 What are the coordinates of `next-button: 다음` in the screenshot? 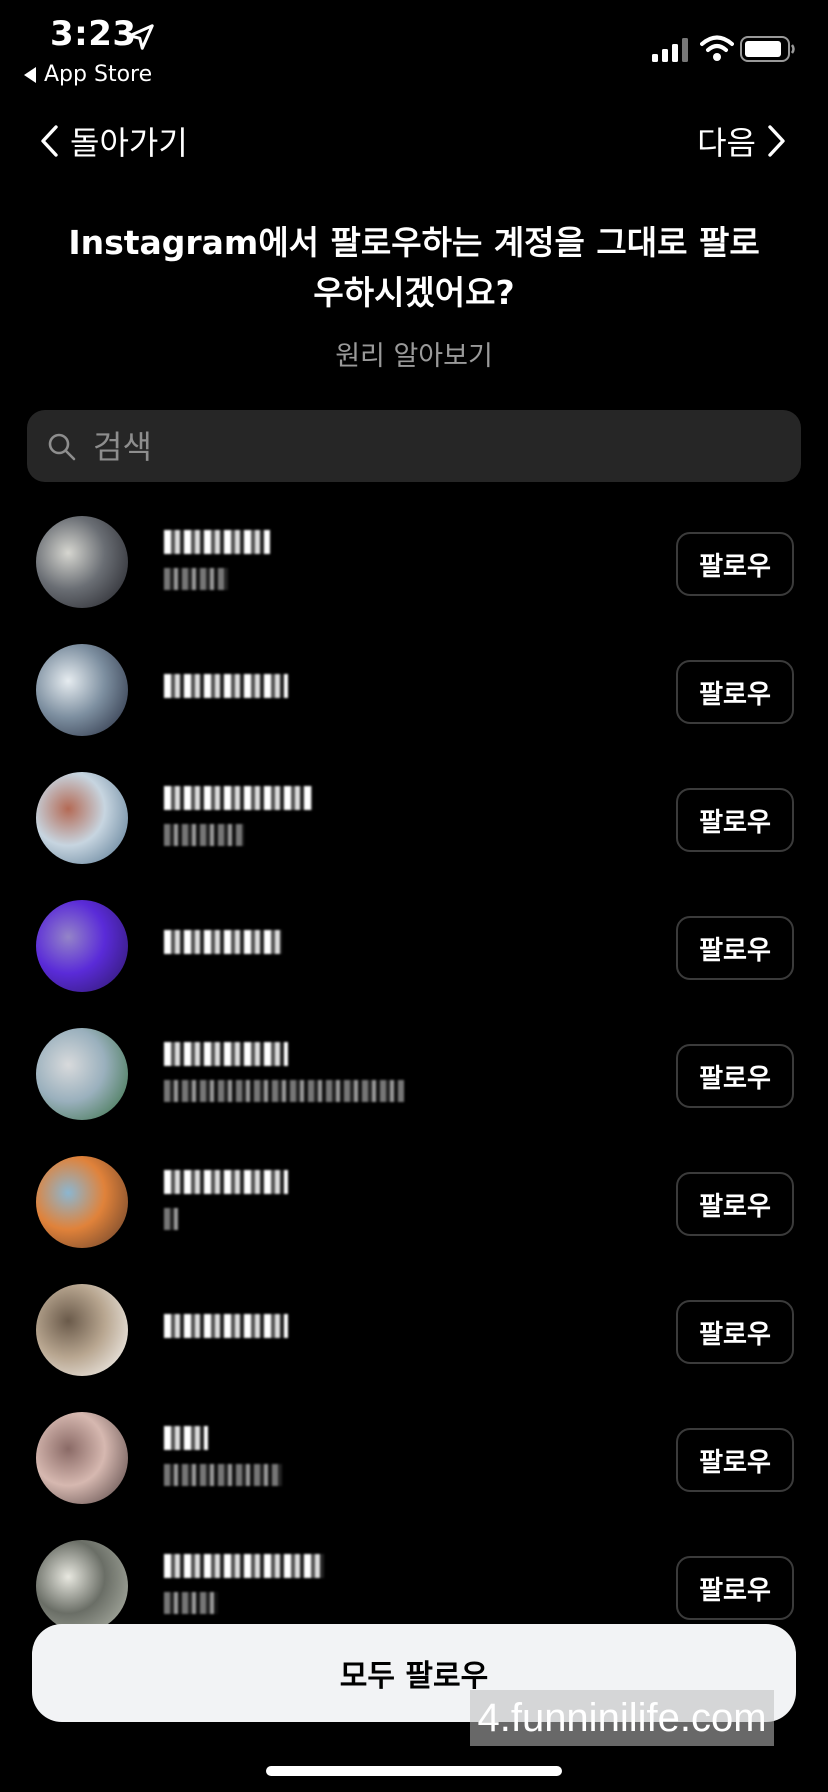 It's located at (742, 141).